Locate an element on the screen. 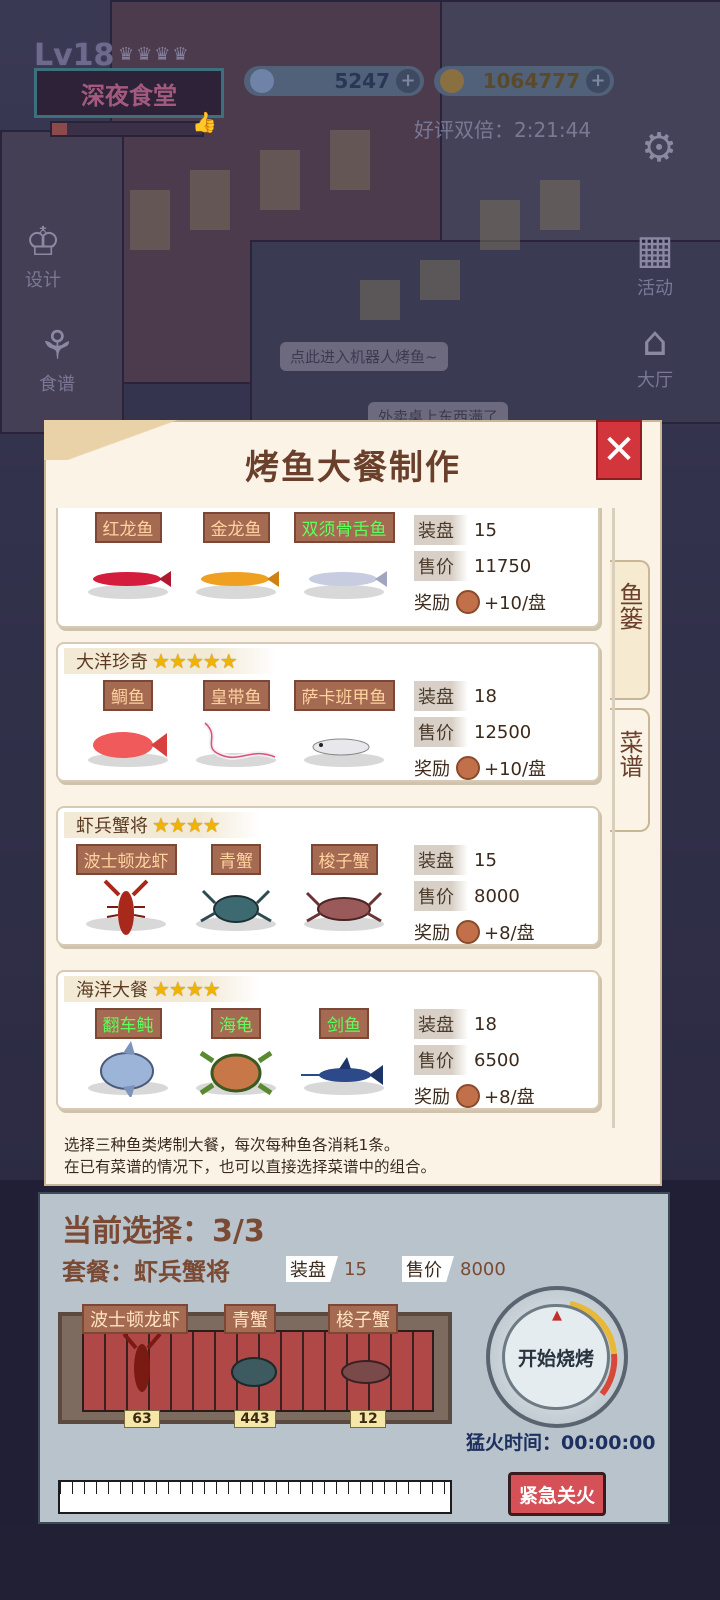 The width and height of the screenshot is (720, 1600). swordfish-icon is located at coordinates (344, 1070).